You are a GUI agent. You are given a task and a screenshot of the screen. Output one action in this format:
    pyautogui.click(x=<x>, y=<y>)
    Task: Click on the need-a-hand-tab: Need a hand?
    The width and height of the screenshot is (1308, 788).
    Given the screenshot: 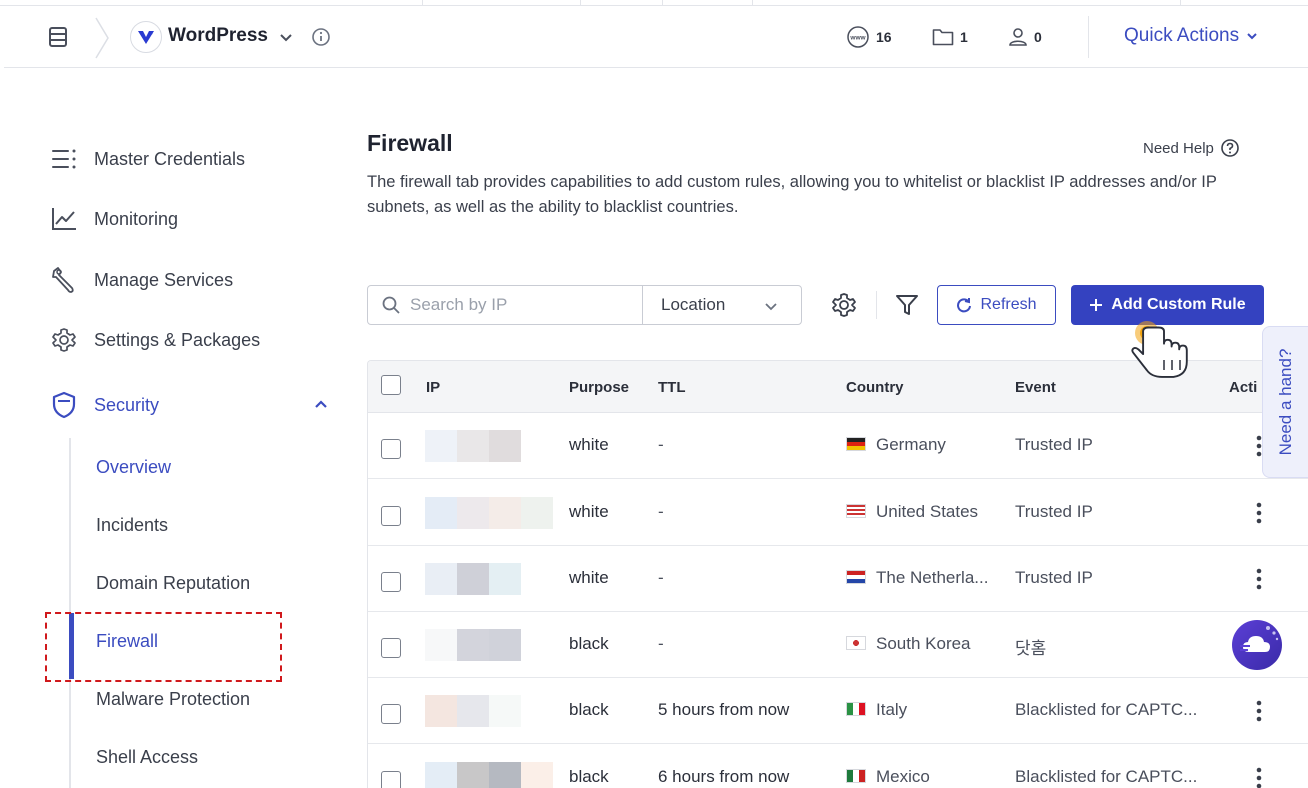 What is the action you would take?
    pyautogui.click(x=1285, y=402)
    